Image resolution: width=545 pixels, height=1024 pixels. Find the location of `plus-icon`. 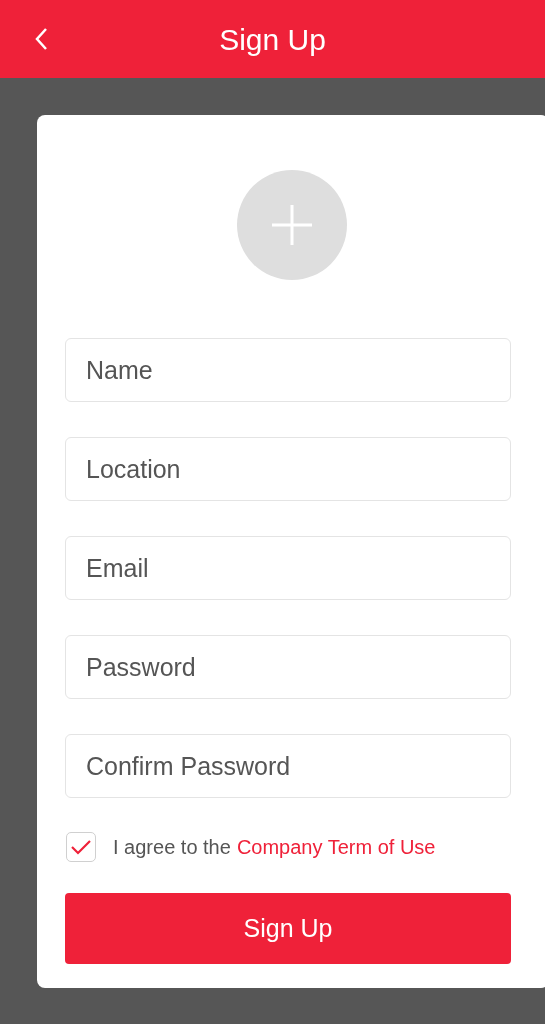

plus-icon is located at coordinates (292, 225).